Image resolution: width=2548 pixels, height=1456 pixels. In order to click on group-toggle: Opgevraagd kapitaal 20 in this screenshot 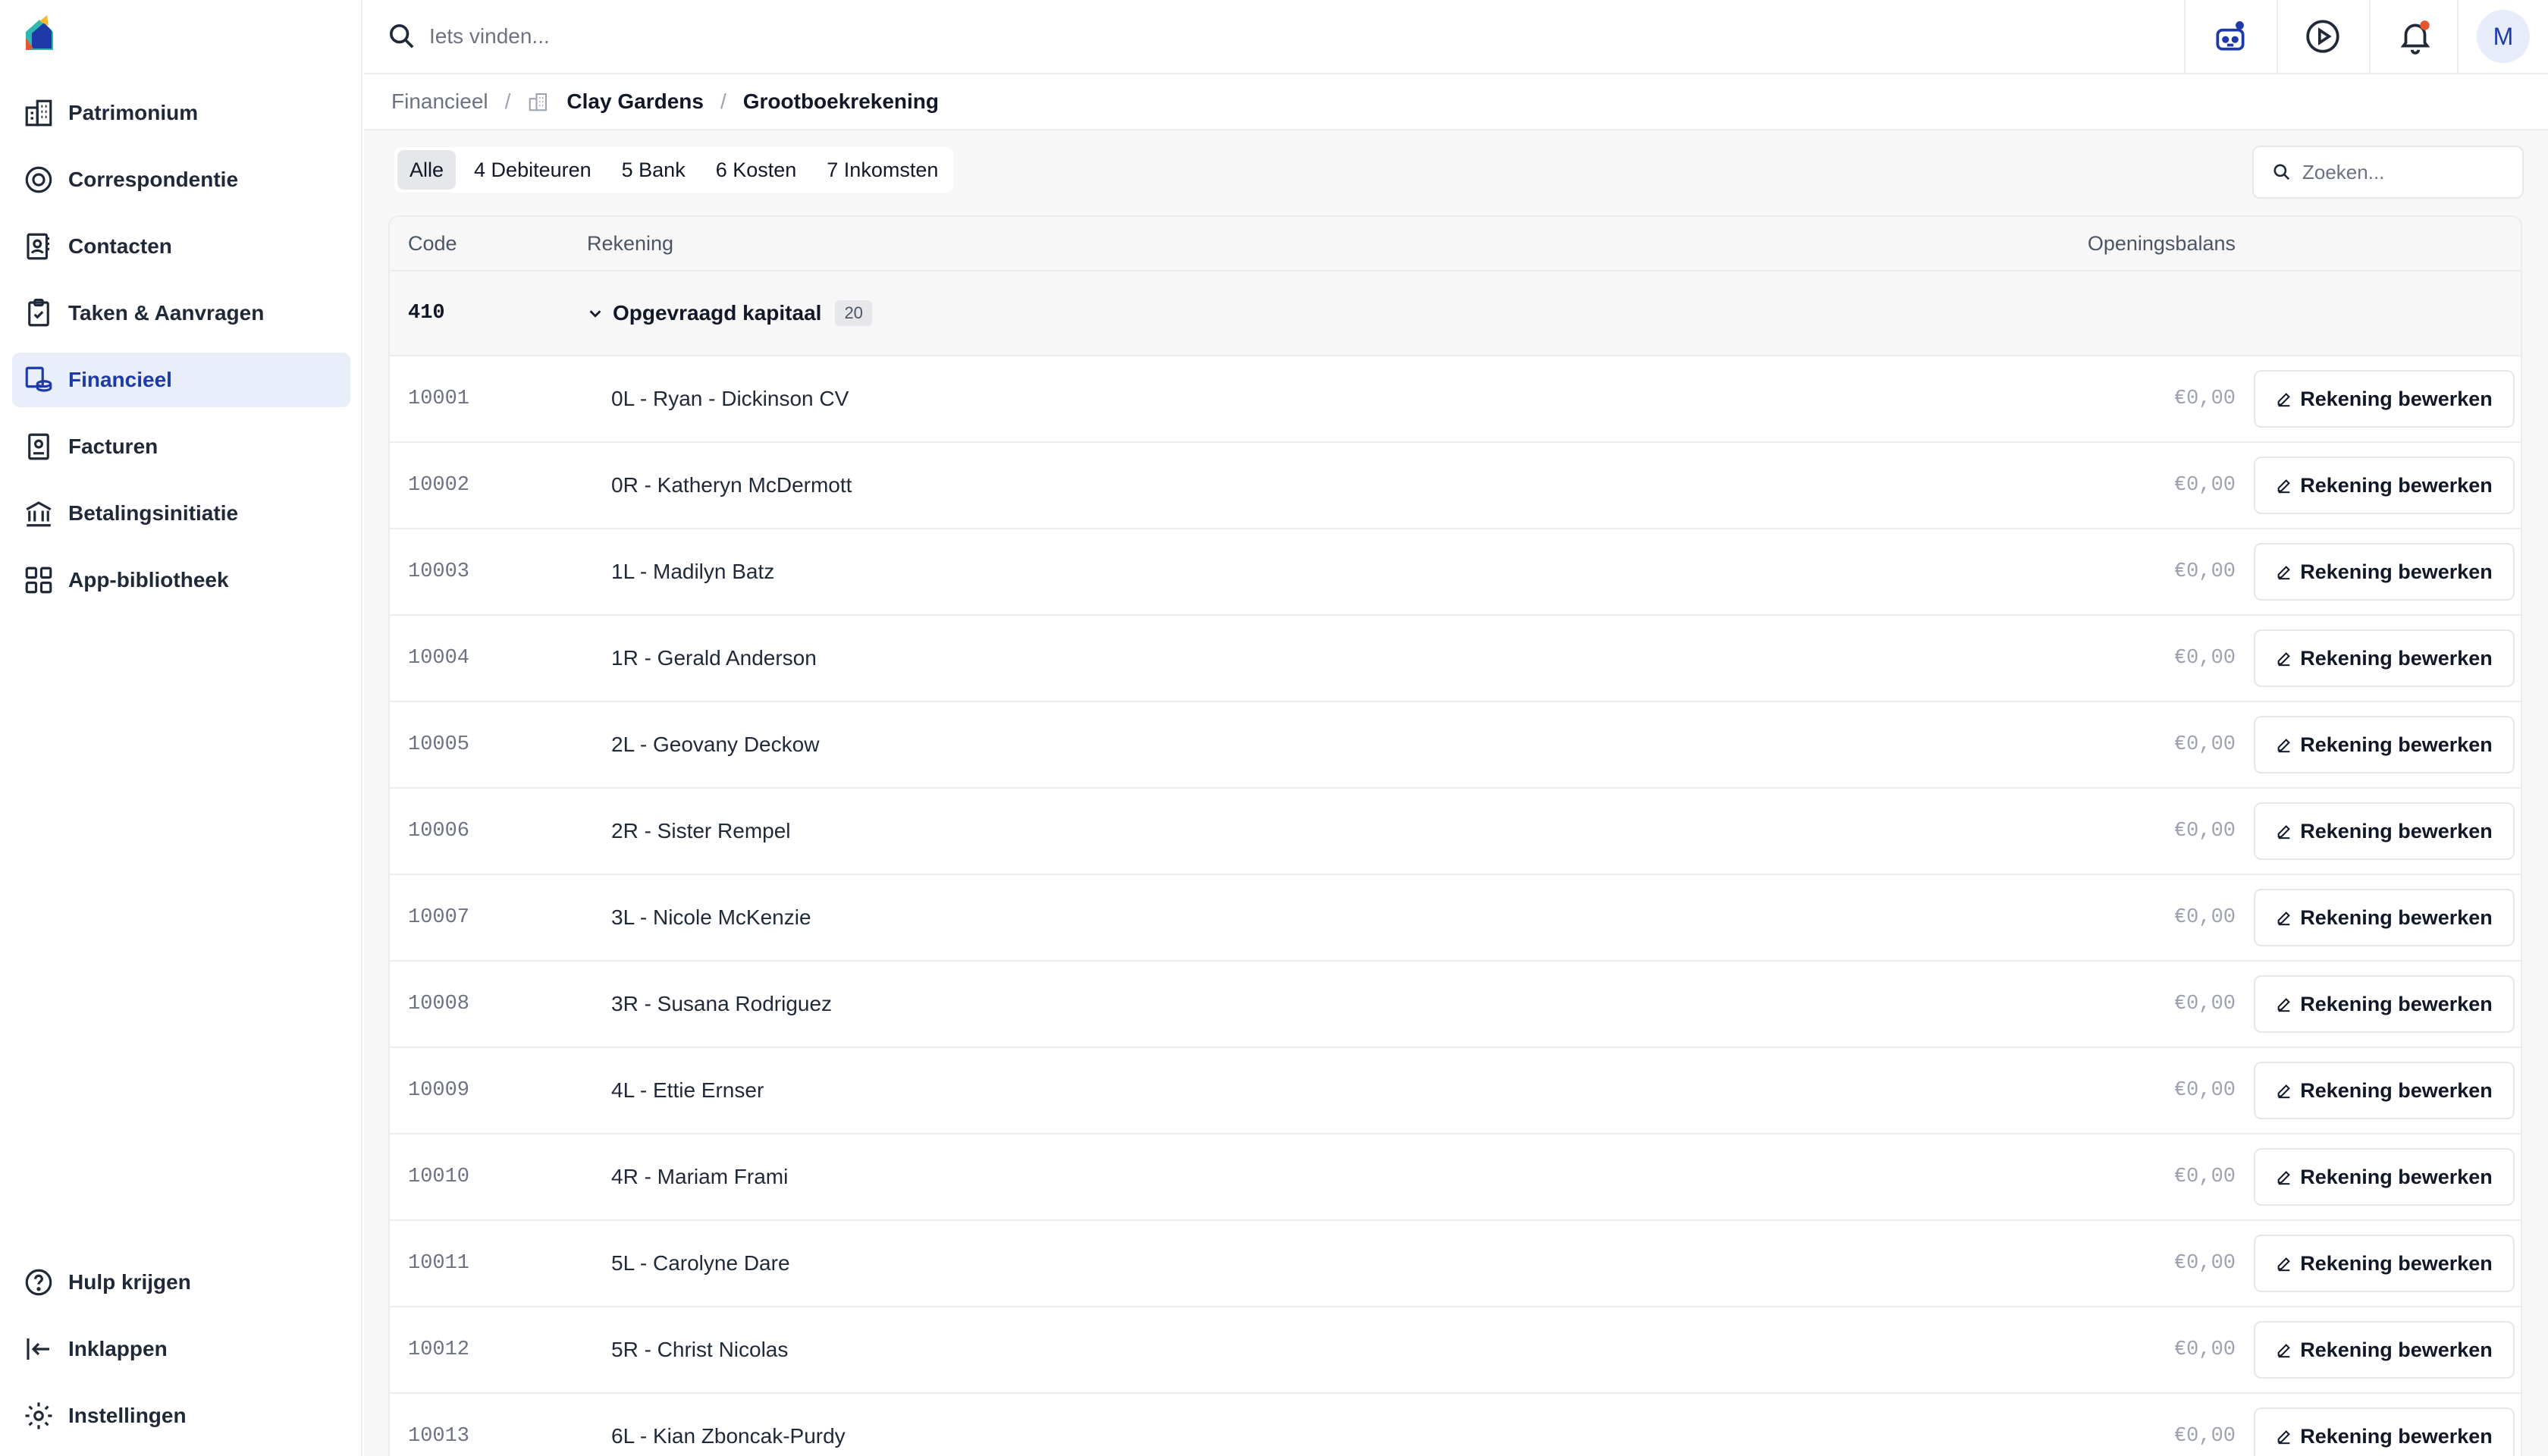, I will do `click(729, 313)`.